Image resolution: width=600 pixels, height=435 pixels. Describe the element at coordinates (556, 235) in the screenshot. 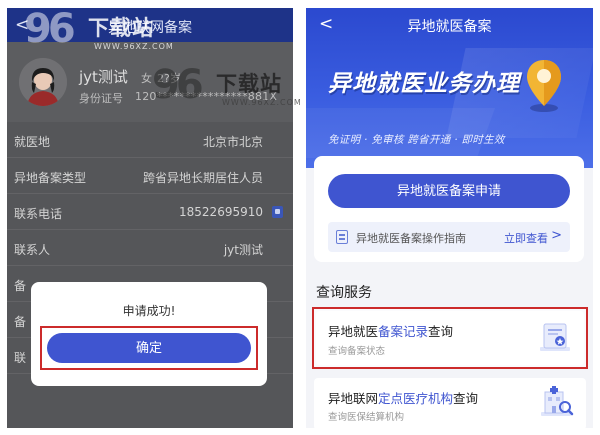

I see `chevron-right-icon: >` at that location.